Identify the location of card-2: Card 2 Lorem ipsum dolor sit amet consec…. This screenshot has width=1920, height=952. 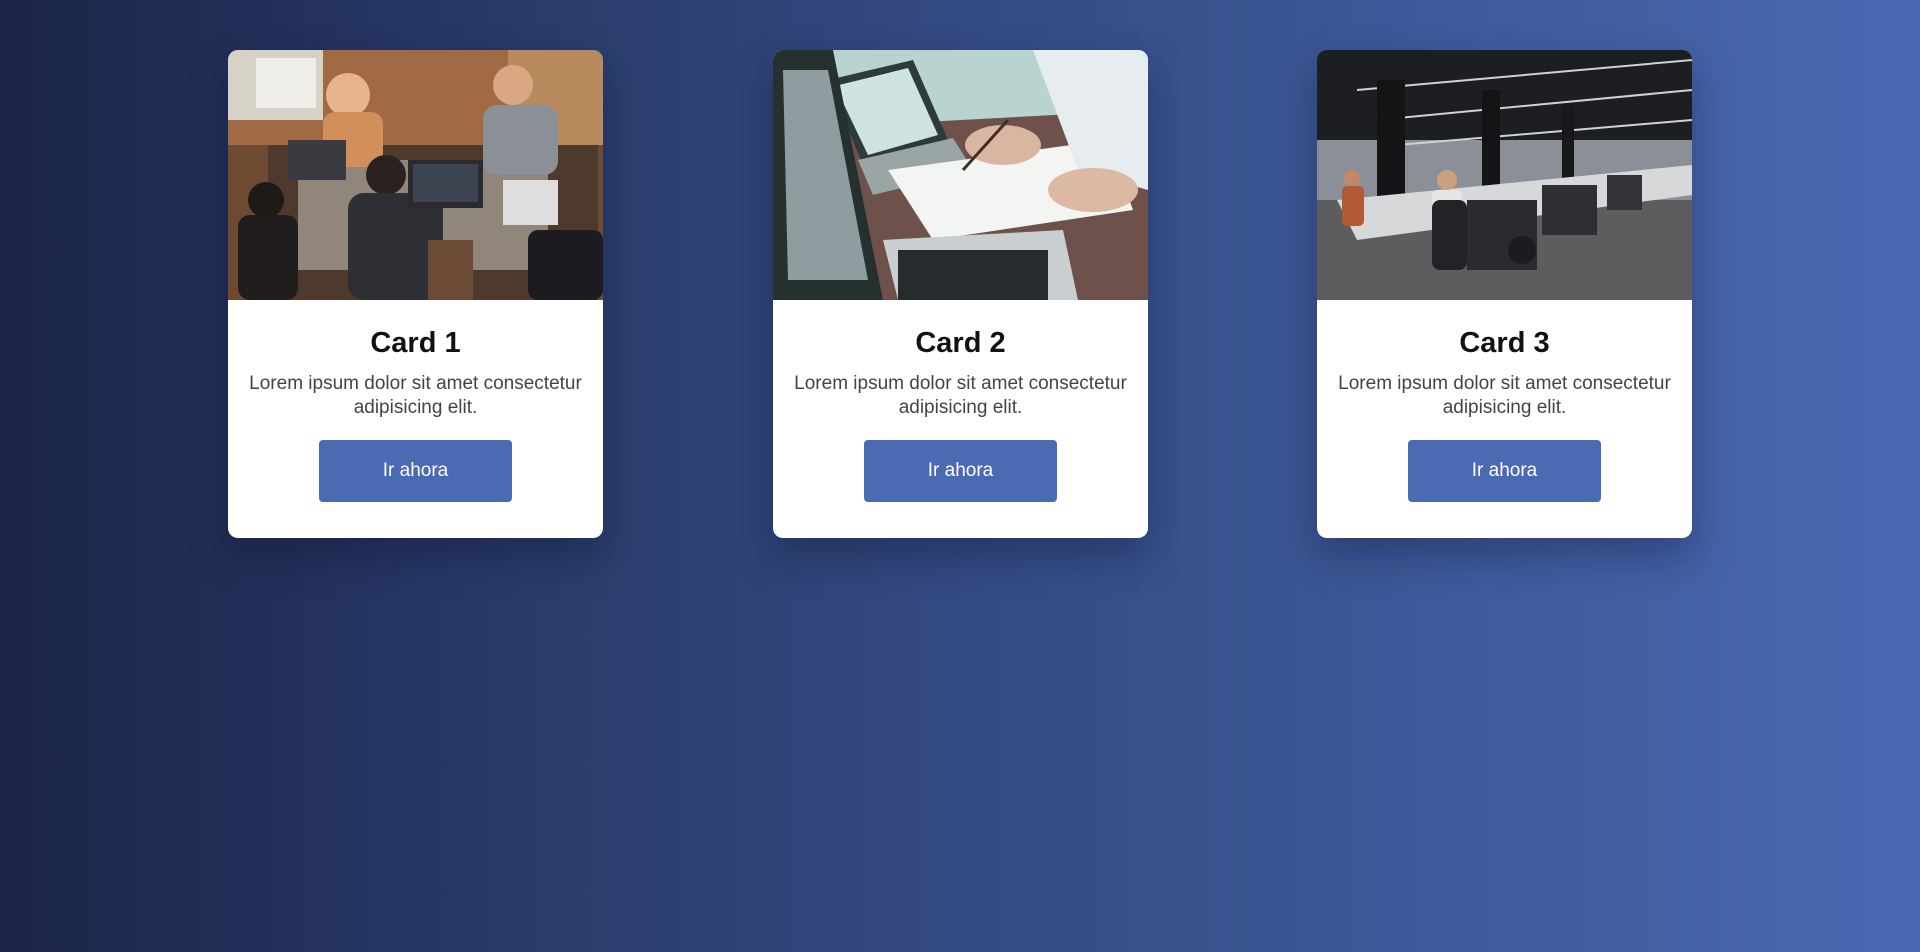
(960, 294).